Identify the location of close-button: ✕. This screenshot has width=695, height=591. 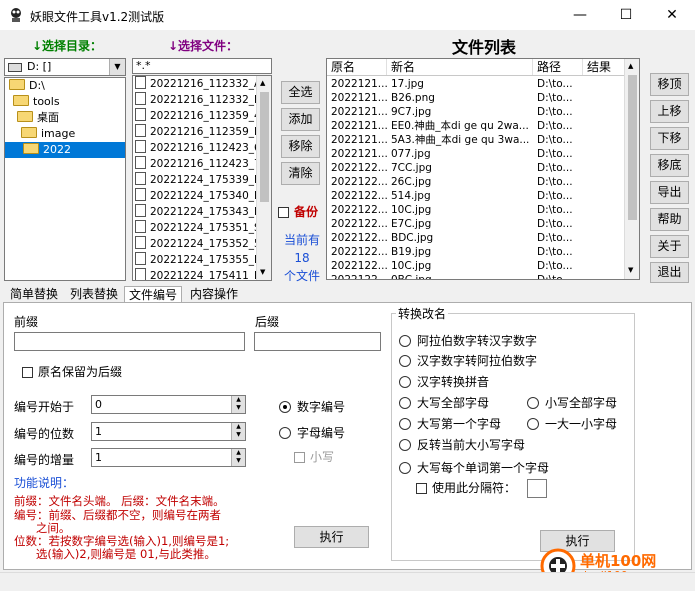
(672, 15).